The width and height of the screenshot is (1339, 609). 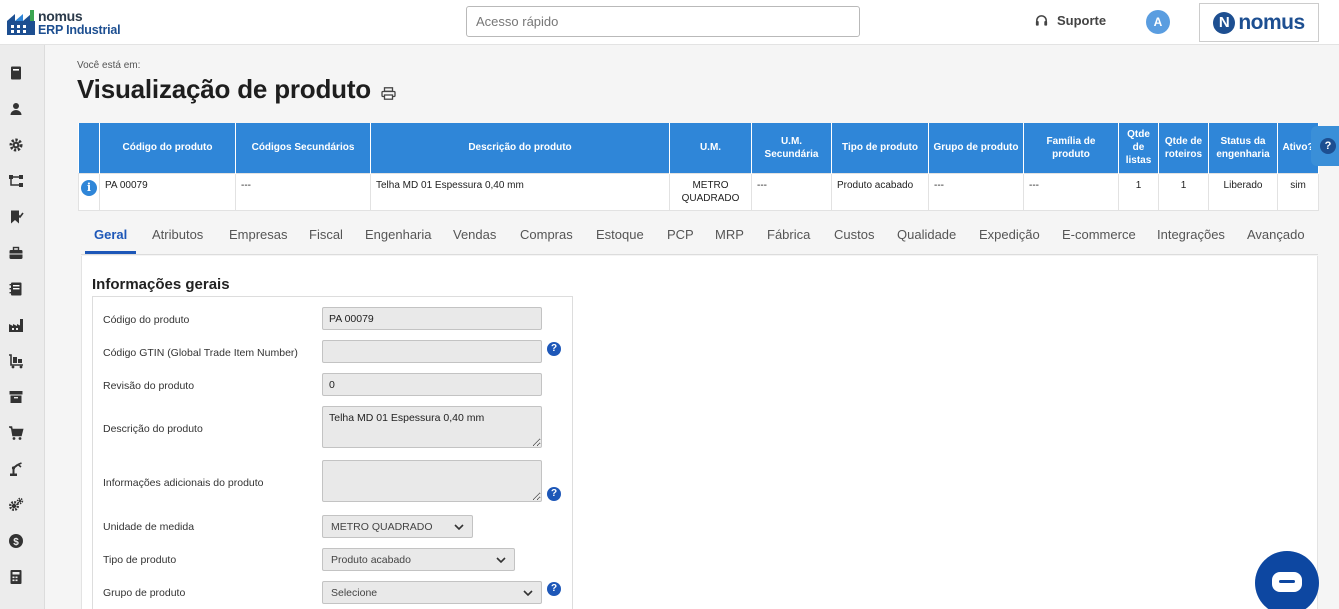 I want to click on logo-text-nomus: nomus, so click(x=60, y=16).